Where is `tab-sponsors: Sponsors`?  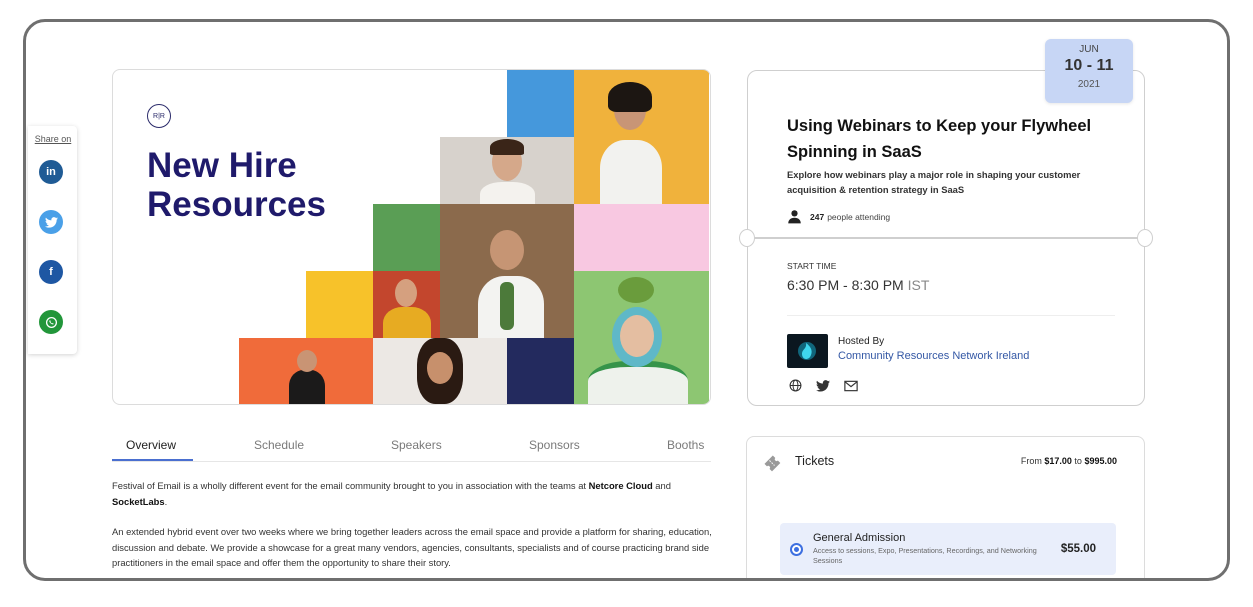
tab-sponsors: Sponsors is located at coordinates (554, 445).